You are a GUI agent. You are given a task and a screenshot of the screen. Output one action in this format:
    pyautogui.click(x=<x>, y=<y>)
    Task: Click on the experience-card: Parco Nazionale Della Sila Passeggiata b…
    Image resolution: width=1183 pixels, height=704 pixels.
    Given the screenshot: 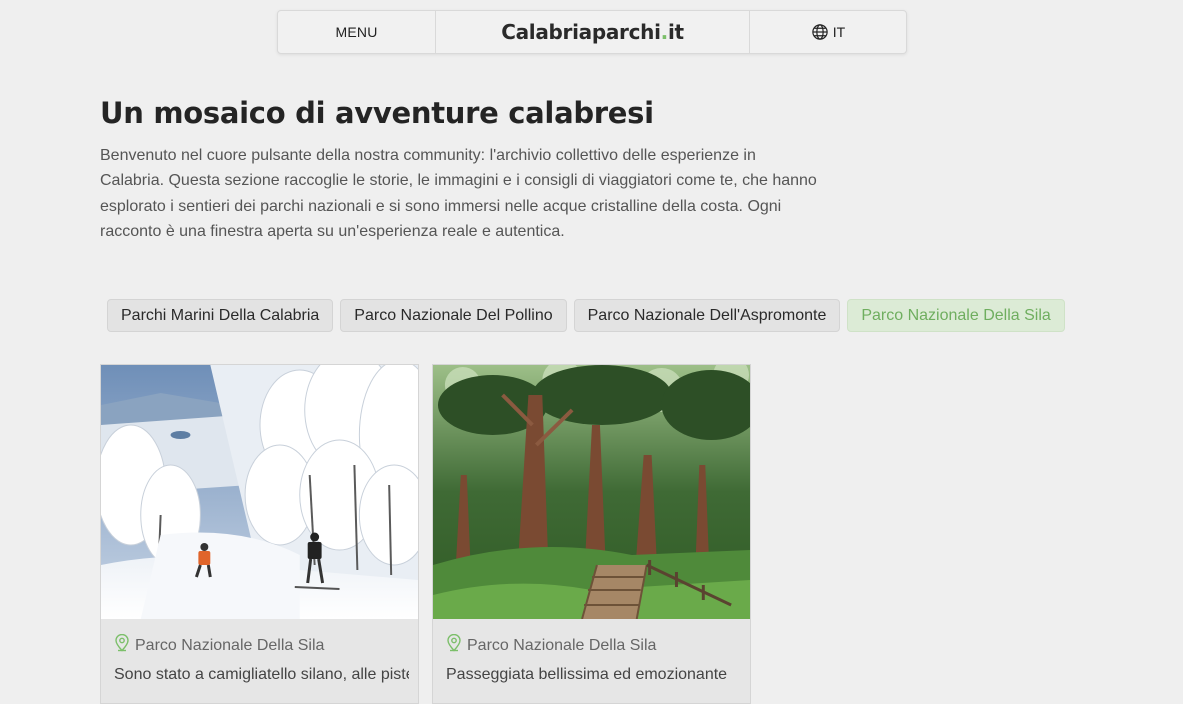 What is the action you would take?
    pyautogui.click(x=591, y=534)
    